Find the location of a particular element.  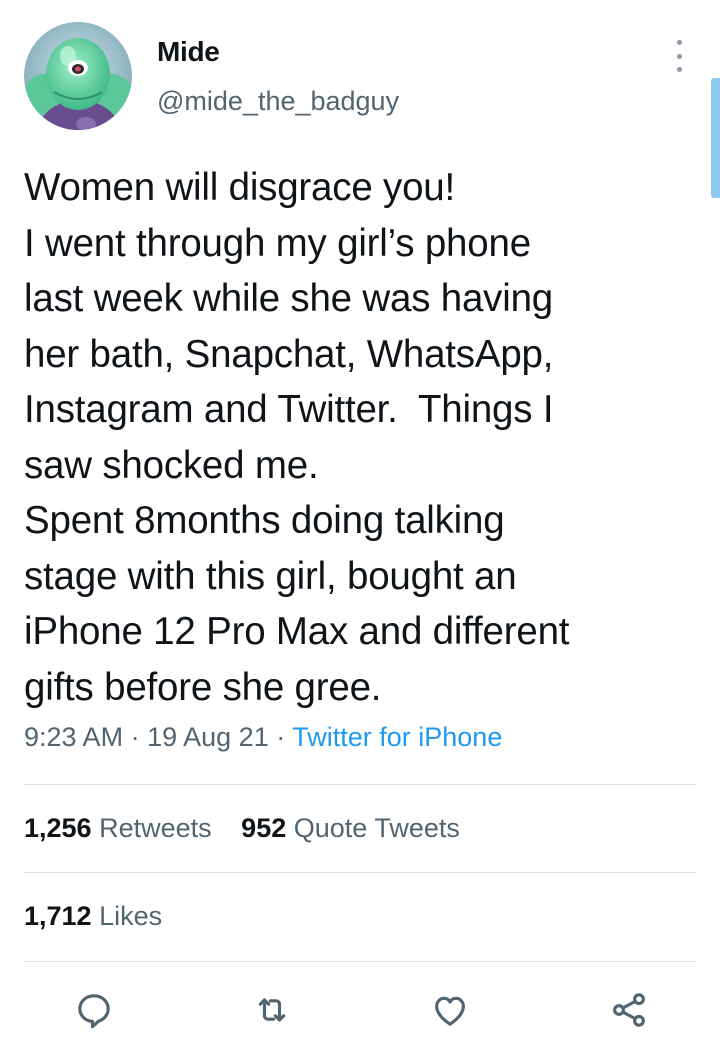

retweets-count: 1,256 is located at coordinates (58, 828).